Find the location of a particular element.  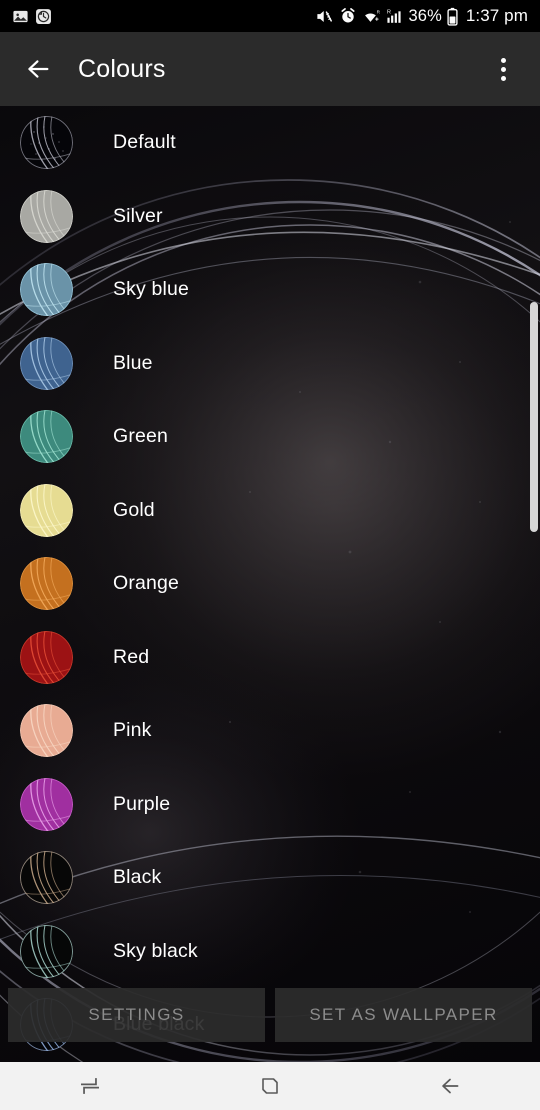

colour-label: Black is located at coordinates (137, 877).